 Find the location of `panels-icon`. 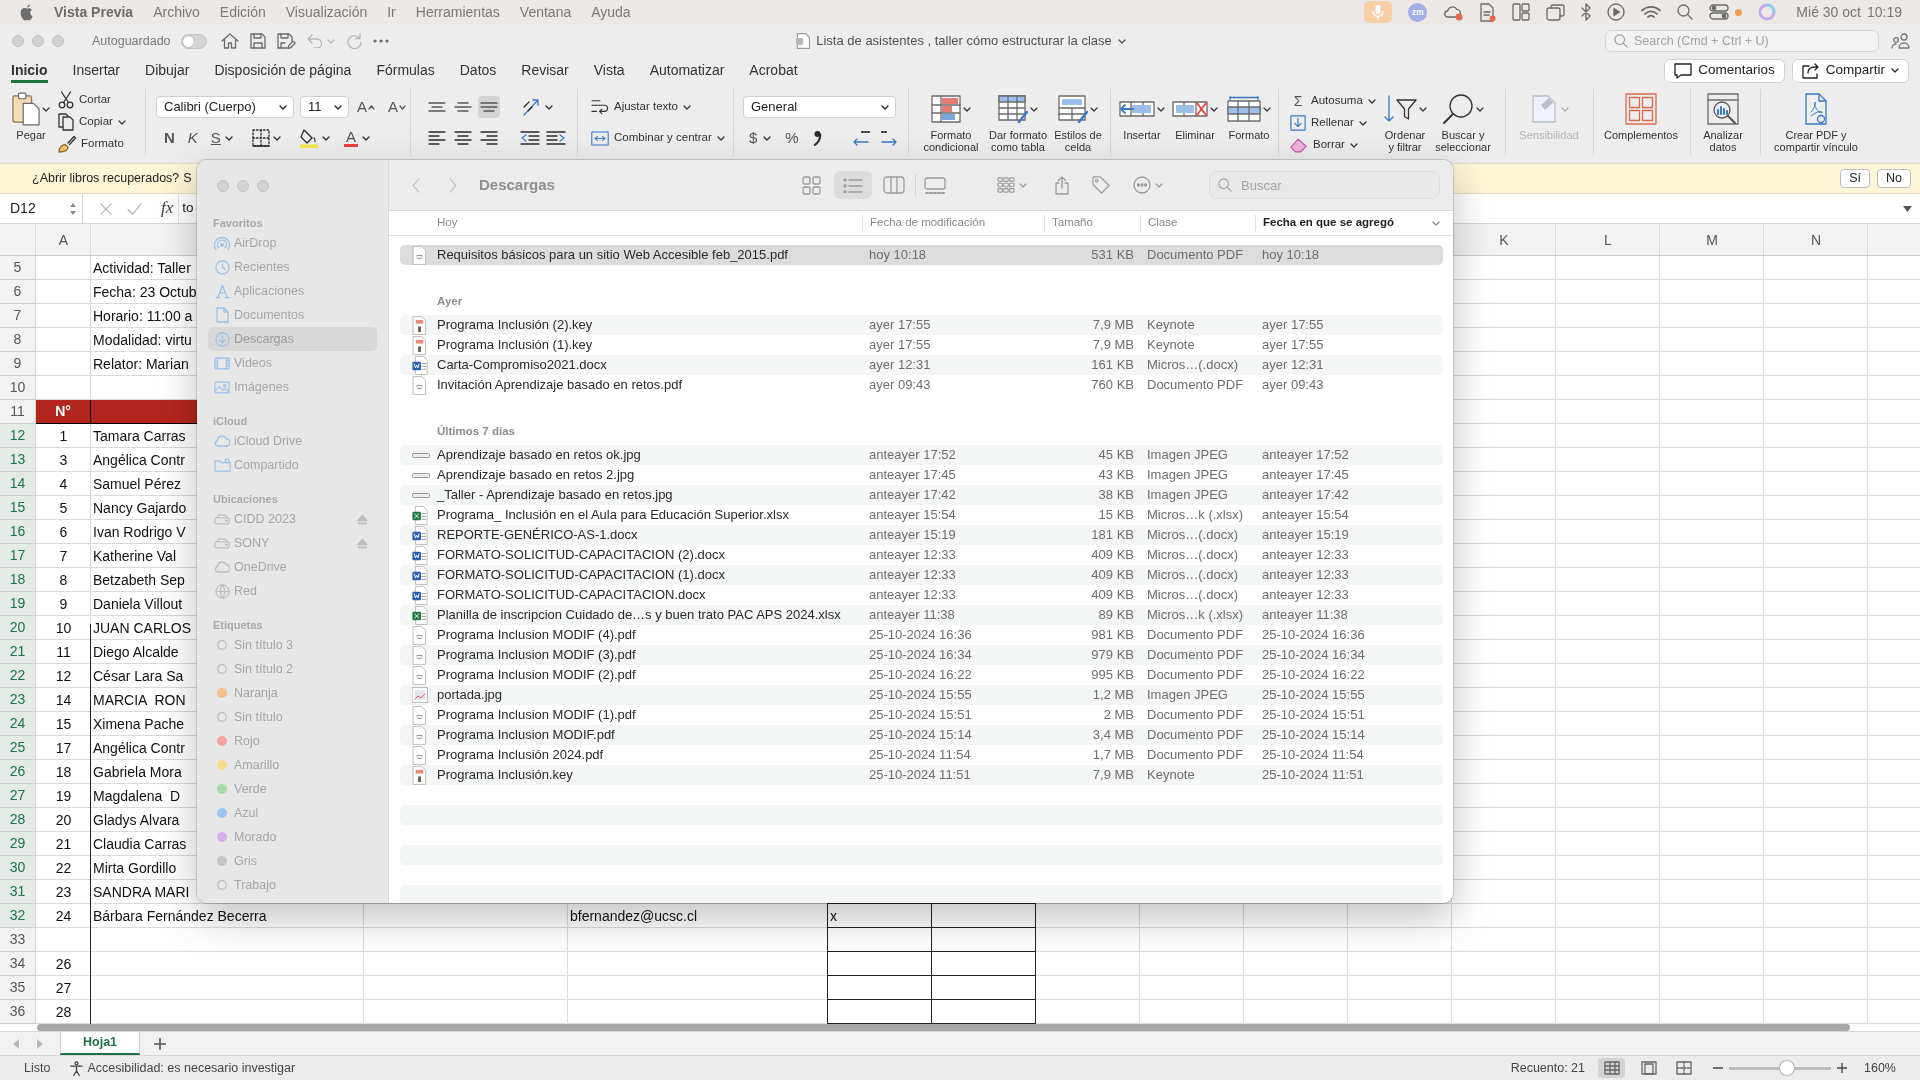

panels-icon is located at coordinates (1521, 12).